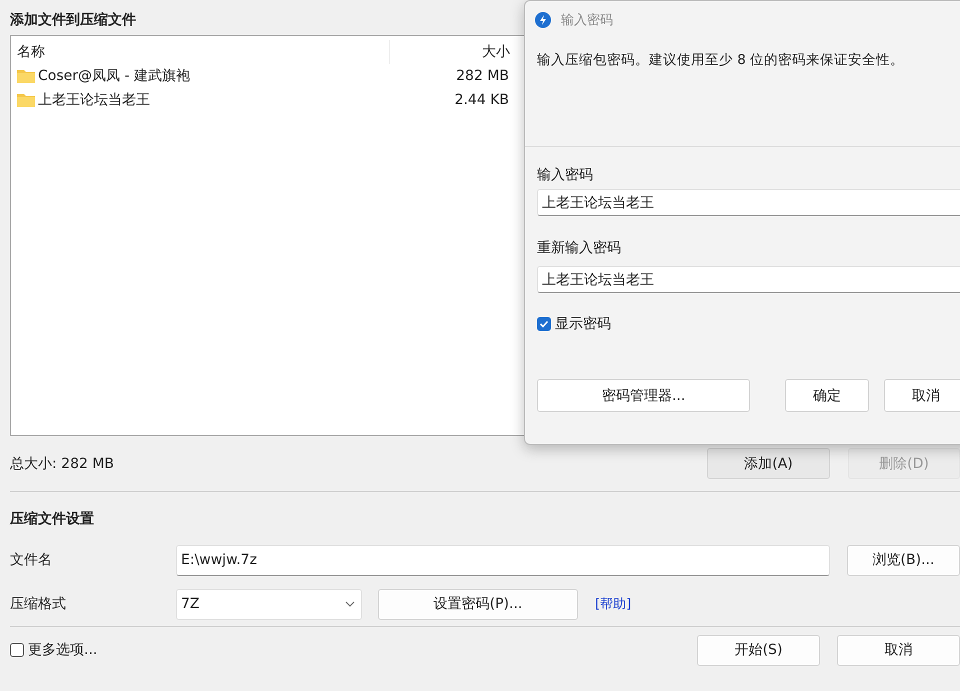  I want to click on check-icon, so click(544, 324).